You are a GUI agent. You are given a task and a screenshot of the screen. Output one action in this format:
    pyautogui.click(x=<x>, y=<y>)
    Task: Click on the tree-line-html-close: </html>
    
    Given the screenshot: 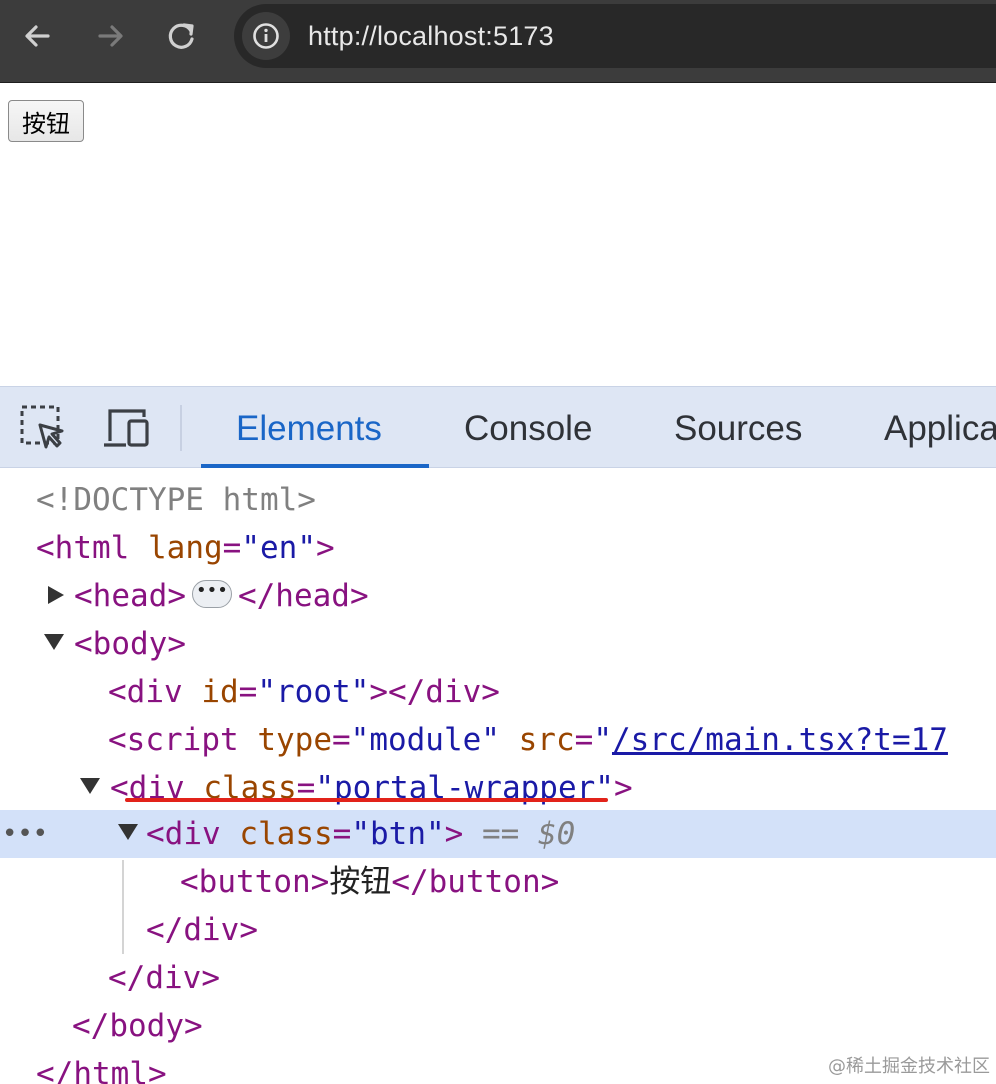 What is the action you would take?
    pyautogui.click(x=101, y=1067)
    